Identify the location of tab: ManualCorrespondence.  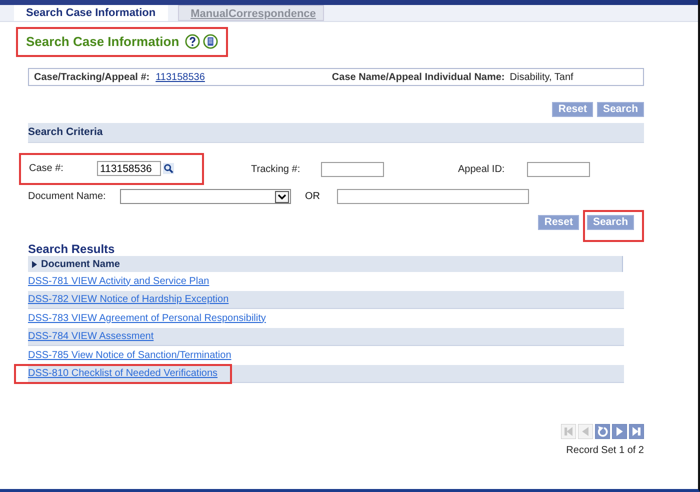
(251, 13).